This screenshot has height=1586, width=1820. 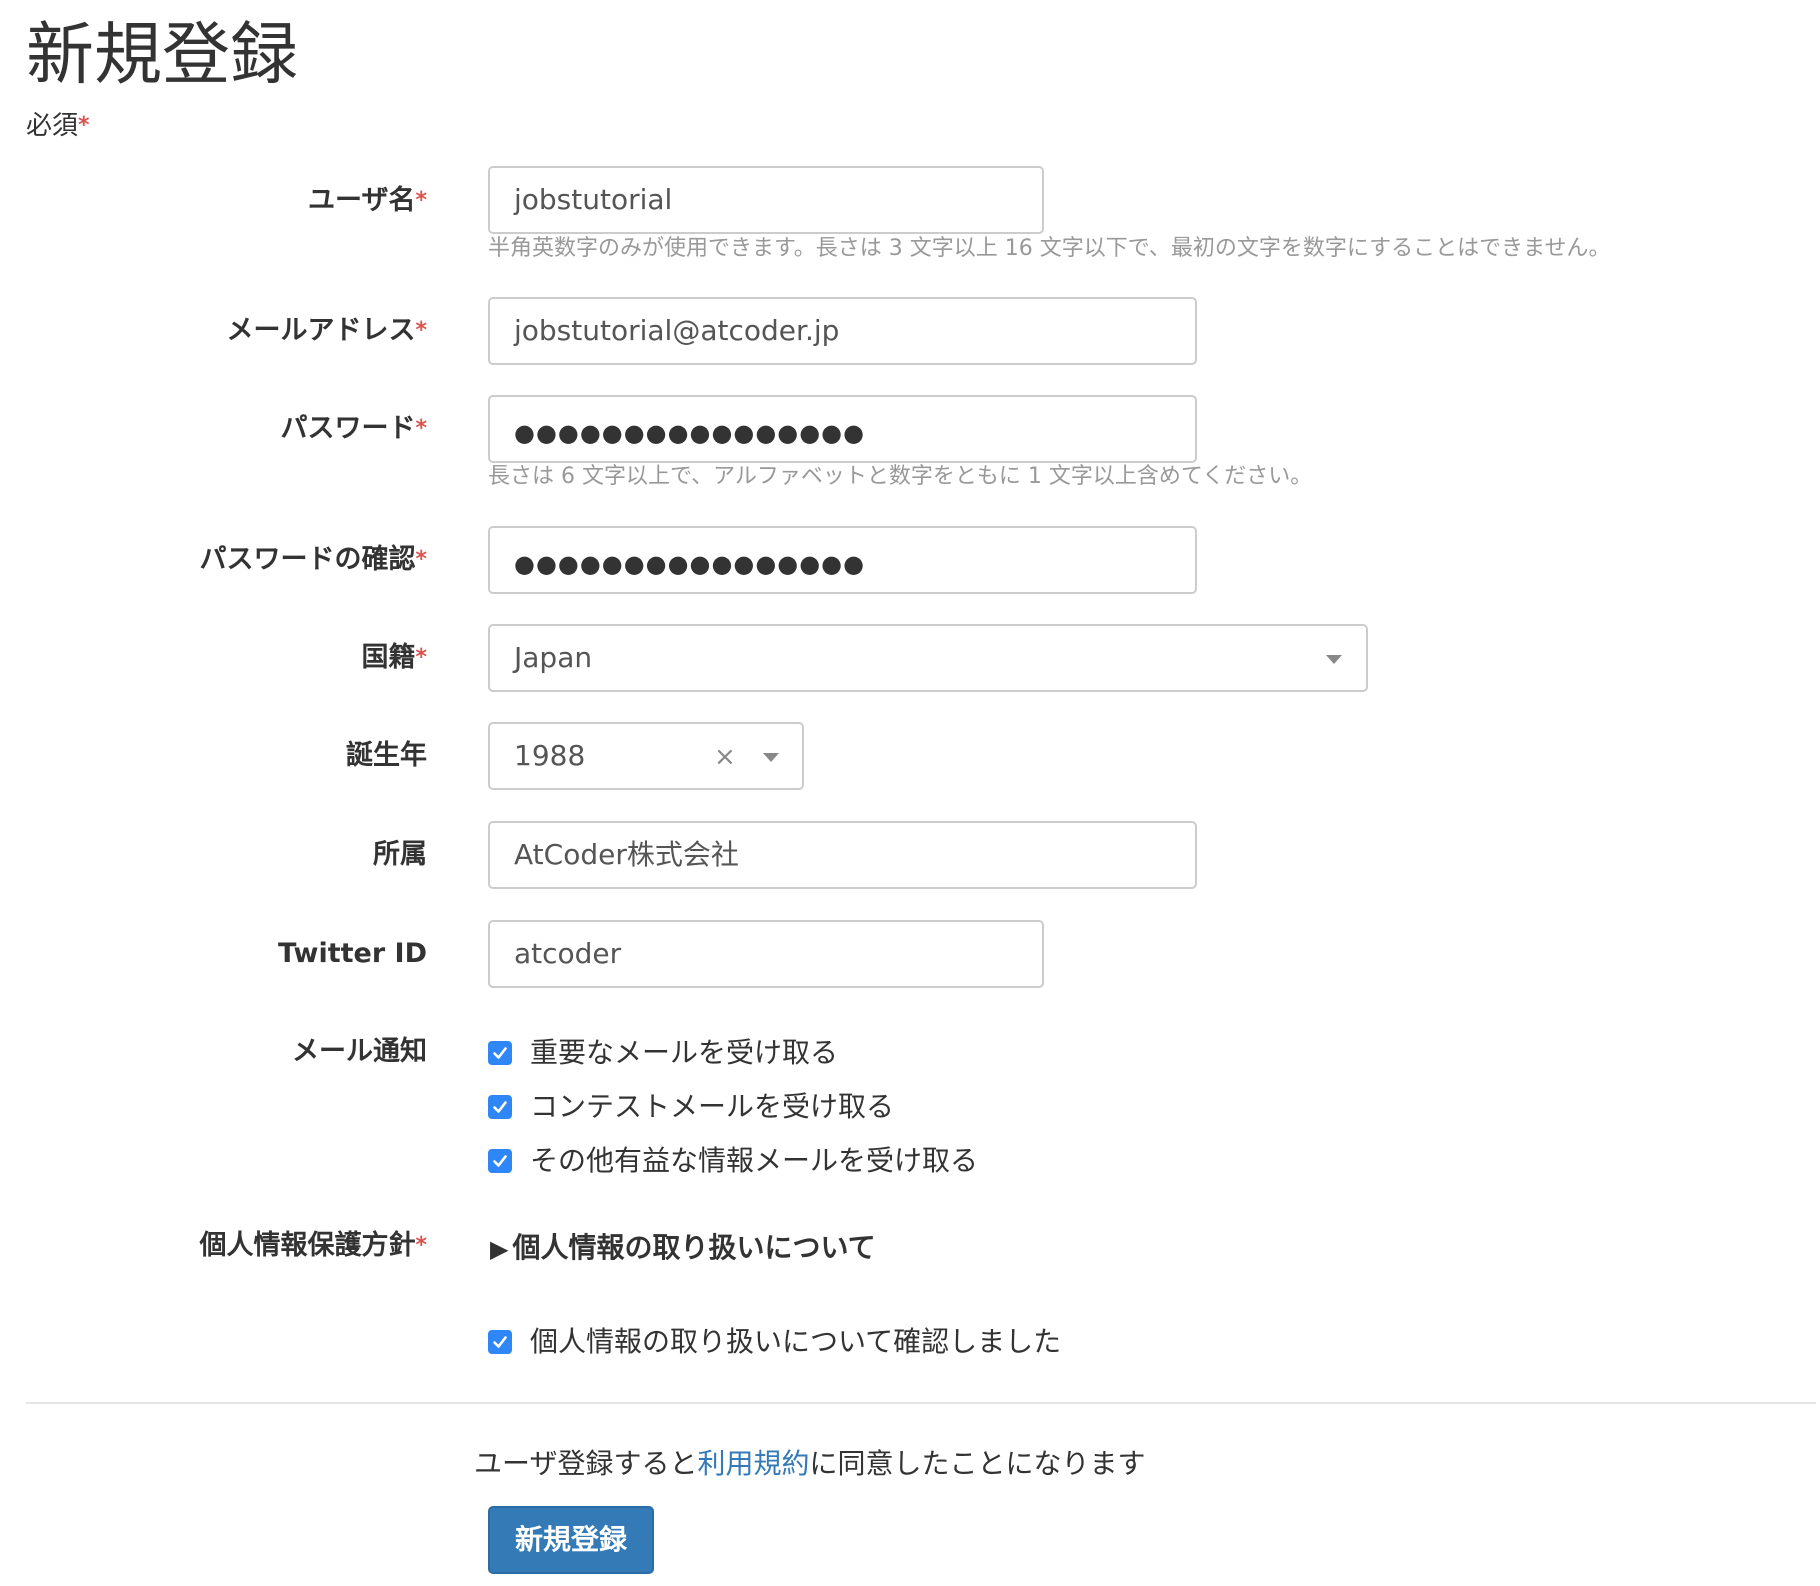 What do you see at coordinates (388, 657) in the screenshot?
I see `country-label-text: 国籍` at bounding box center [388, 657].